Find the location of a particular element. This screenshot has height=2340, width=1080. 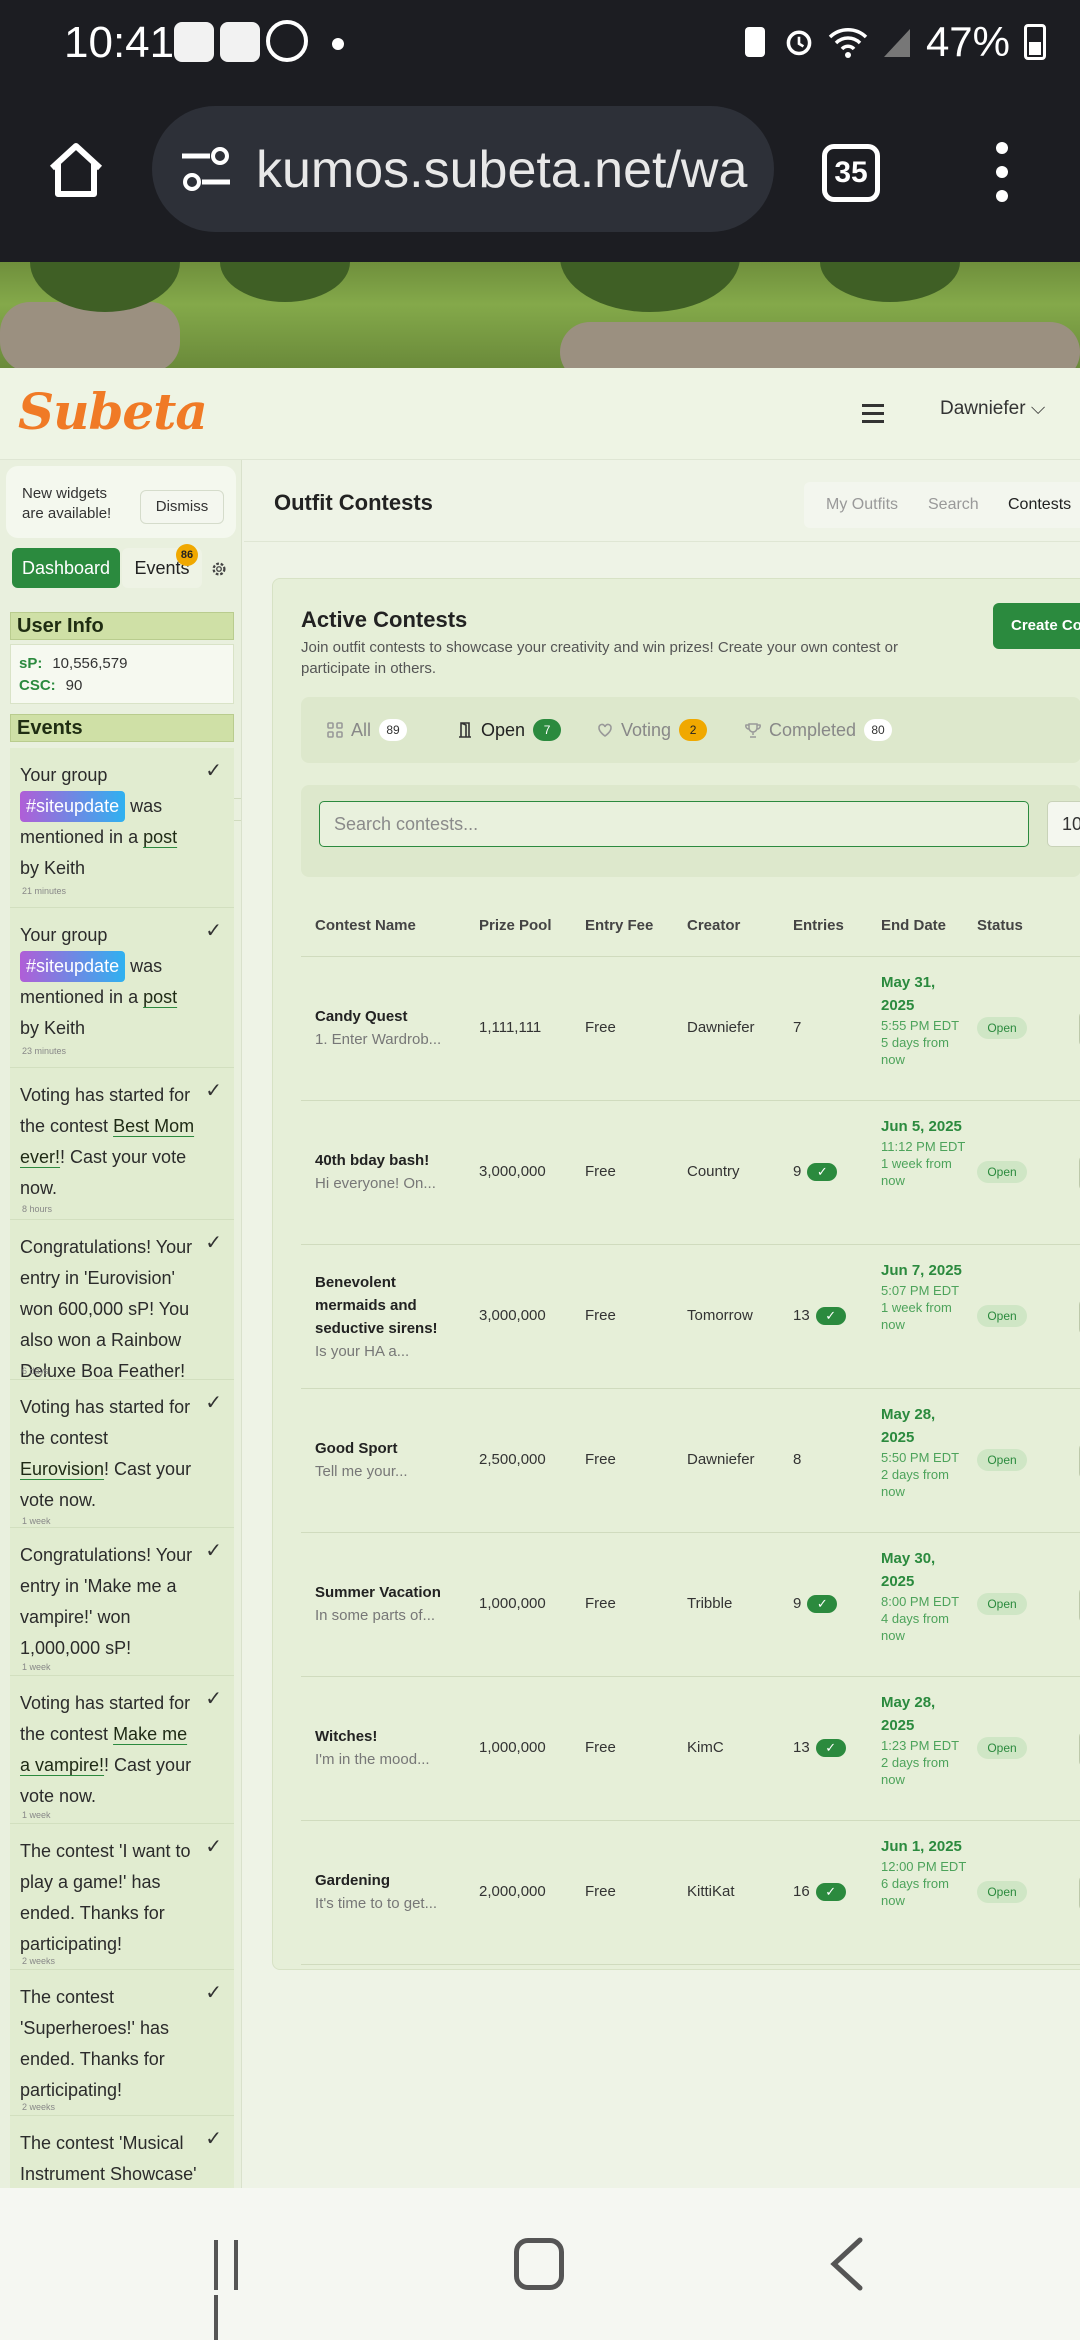

browser-menu-icon is located at coordinates (1003, 172).